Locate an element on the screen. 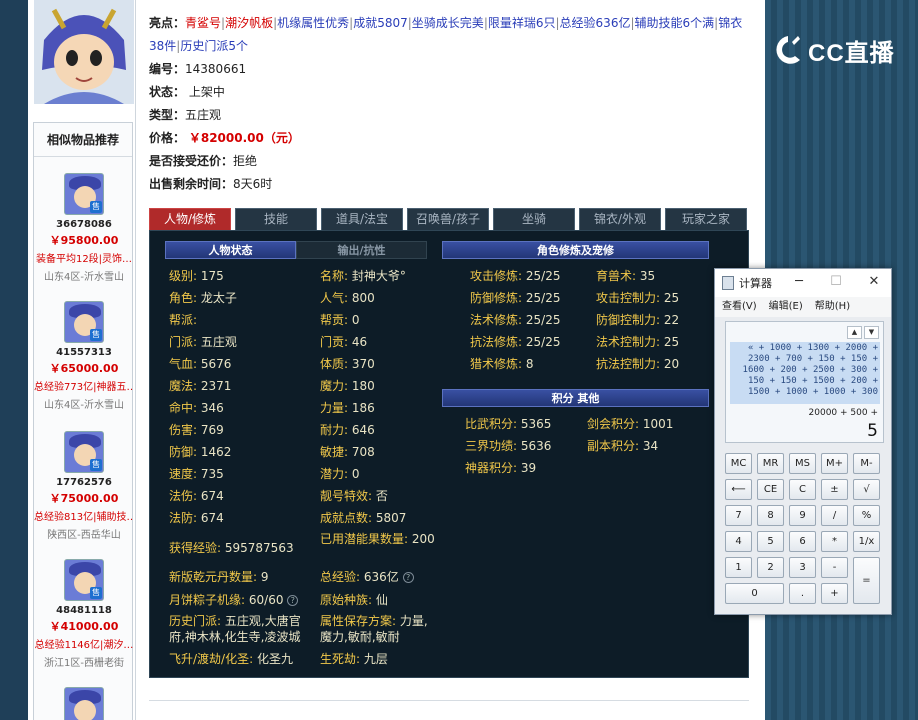 The height and width of the screenshot is (720, 918). calc-key: M- is located at coordinates (866, 463).